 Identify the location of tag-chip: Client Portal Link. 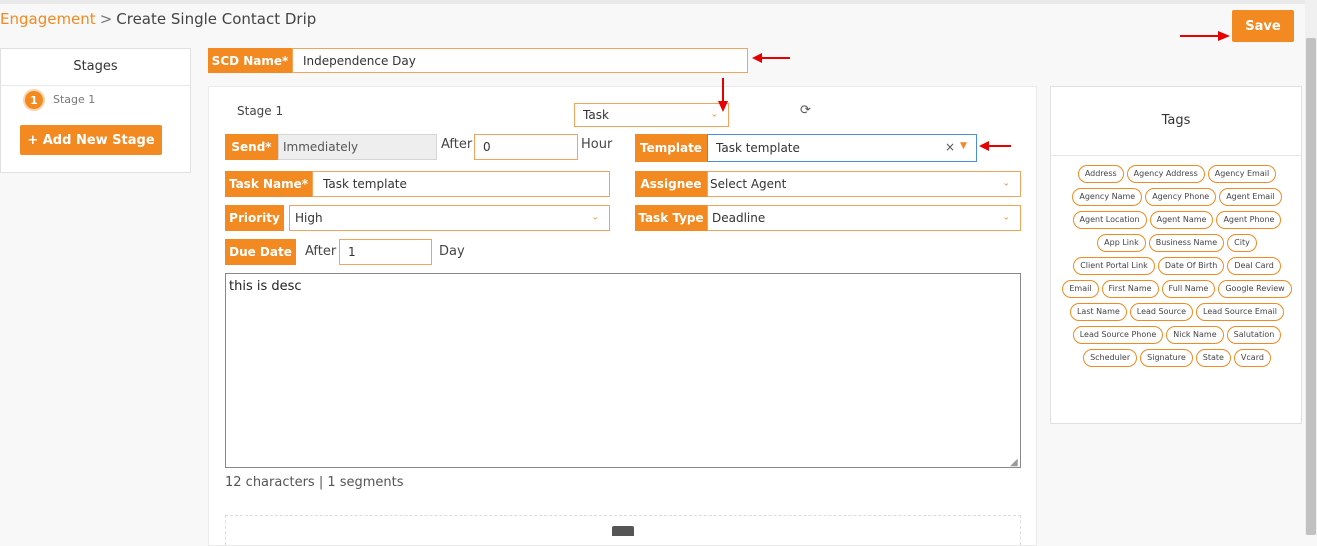
(1114, 266).